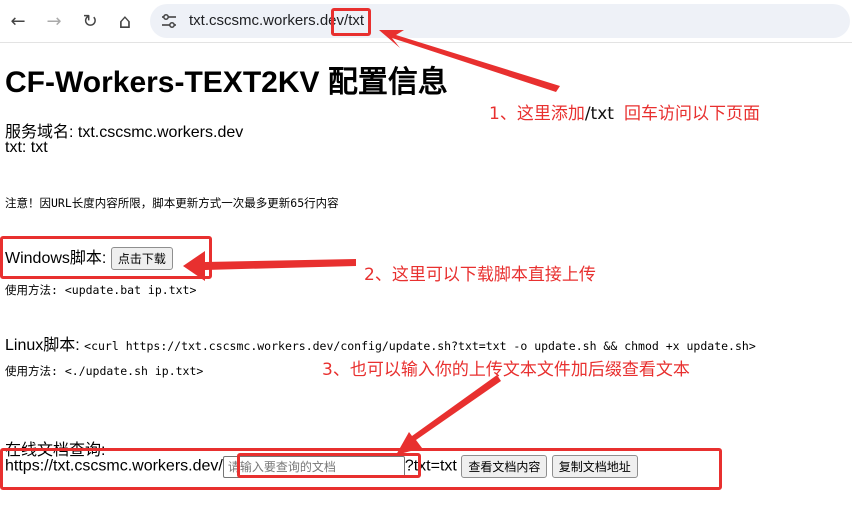 This screenshot has width=852, height=531. Describe the element at coordinates (469, 61) in the screenshot. I see `arrow-step1` at that location.